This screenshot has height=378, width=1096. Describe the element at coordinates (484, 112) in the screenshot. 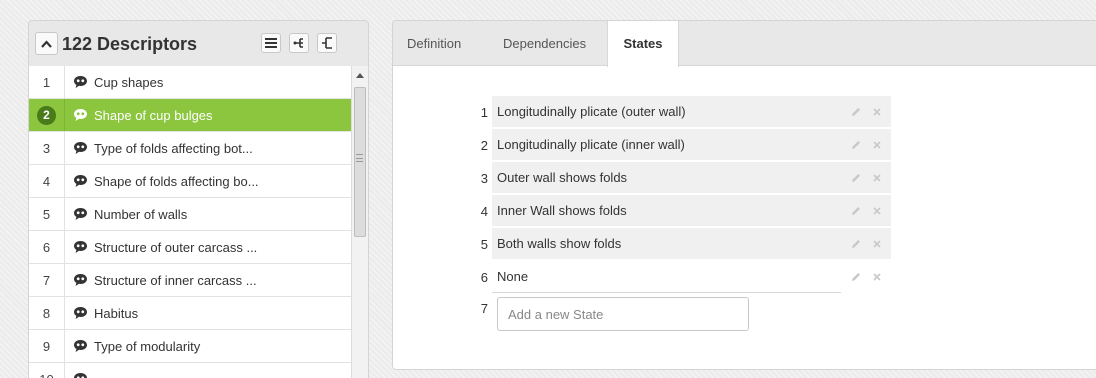

I see `state-number: 1` at that location.